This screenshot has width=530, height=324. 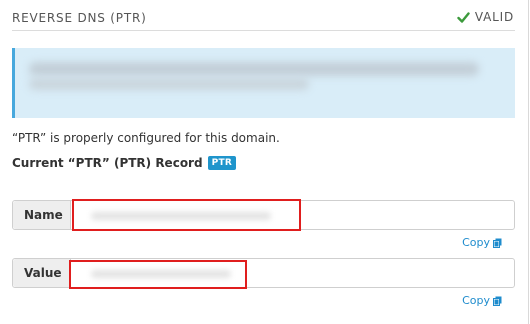 What do you see at coordinates (222, 163) in the screenshot?
I see `ptr-badge: PTR` at bounding box center [222, 163].